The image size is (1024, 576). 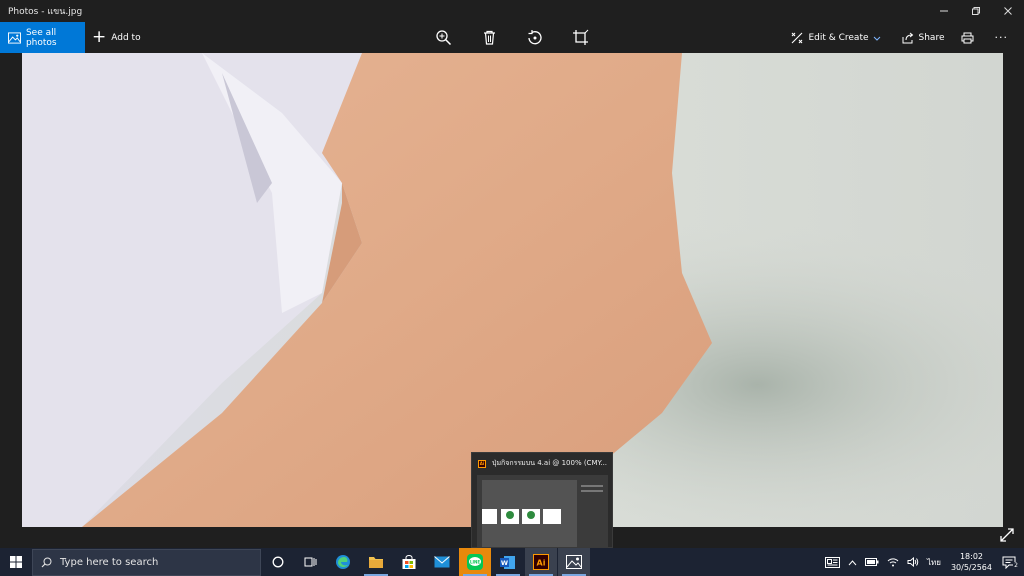 What do you see at coordinates (931, 37) in the screenshot?
I see `share-label: Share` at bounding box center [931, 37].